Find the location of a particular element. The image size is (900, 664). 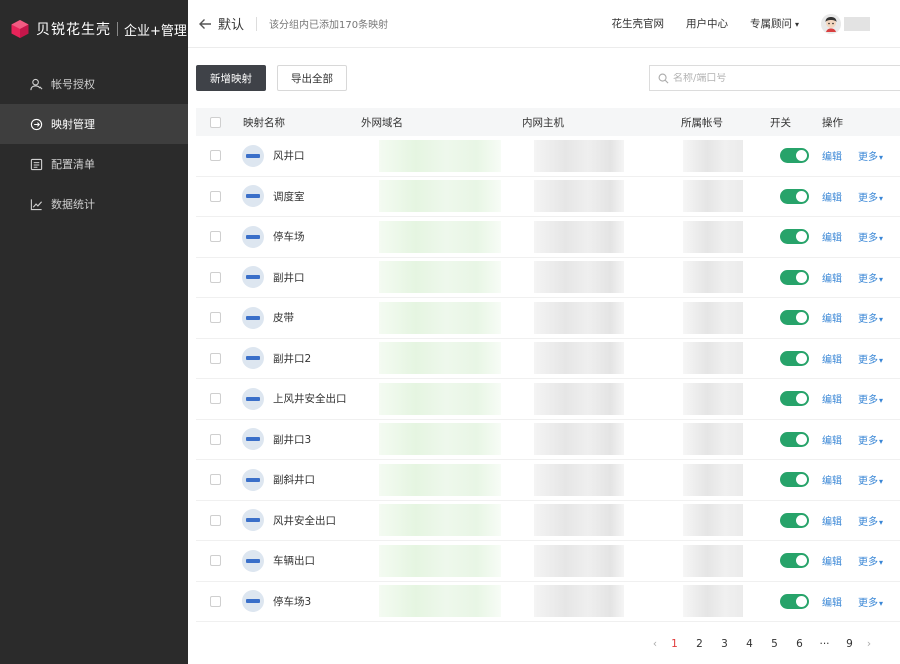

table-row: 上风井安全出口 编辑 更多▾ is located at coordinates (548, 399).